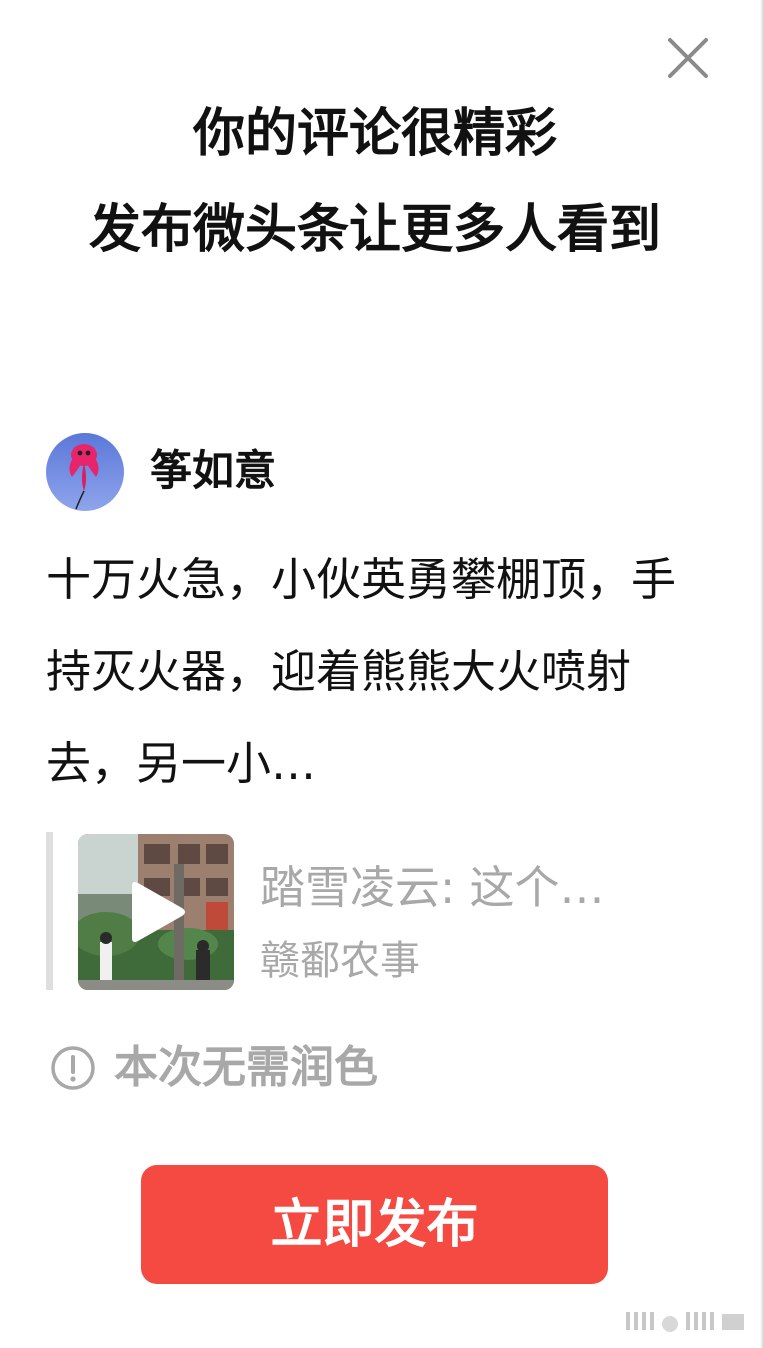 Image resolution: width=764 pixels, height=1348 pixels. I want to click on quote-bar, so click(49, 911).